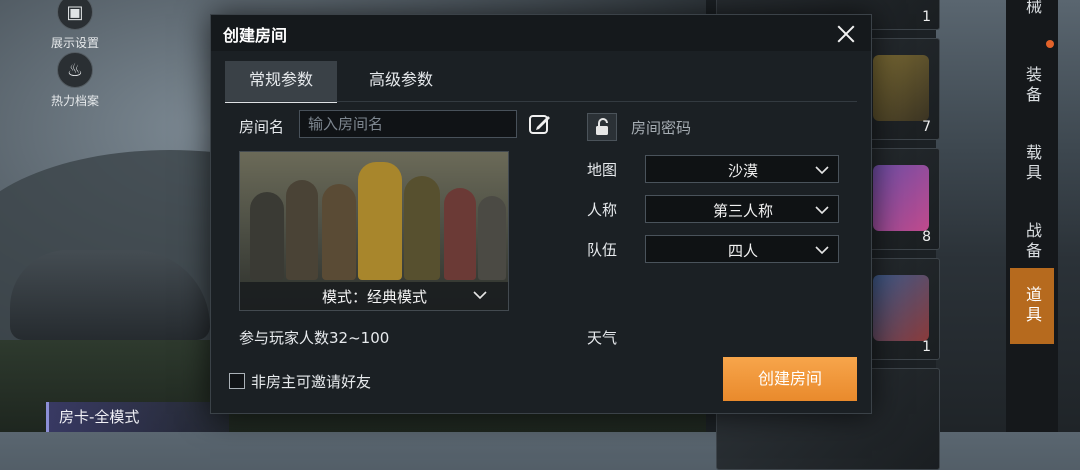 This screenshot has width=1080, height=470. What do you see at coordinates (602, 338) in the screenshot?
I see `weather-label: 天气` at bounding box center [602, 338].